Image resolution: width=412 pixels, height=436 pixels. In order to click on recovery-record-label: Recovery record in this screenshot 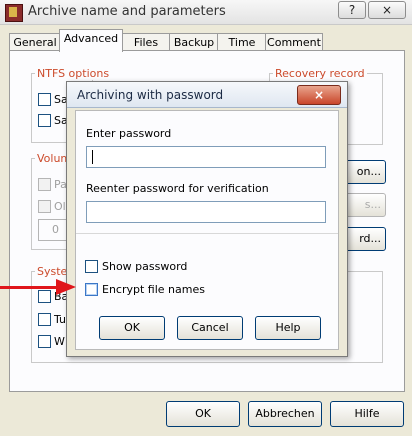, I will do `click(320, 73)`.